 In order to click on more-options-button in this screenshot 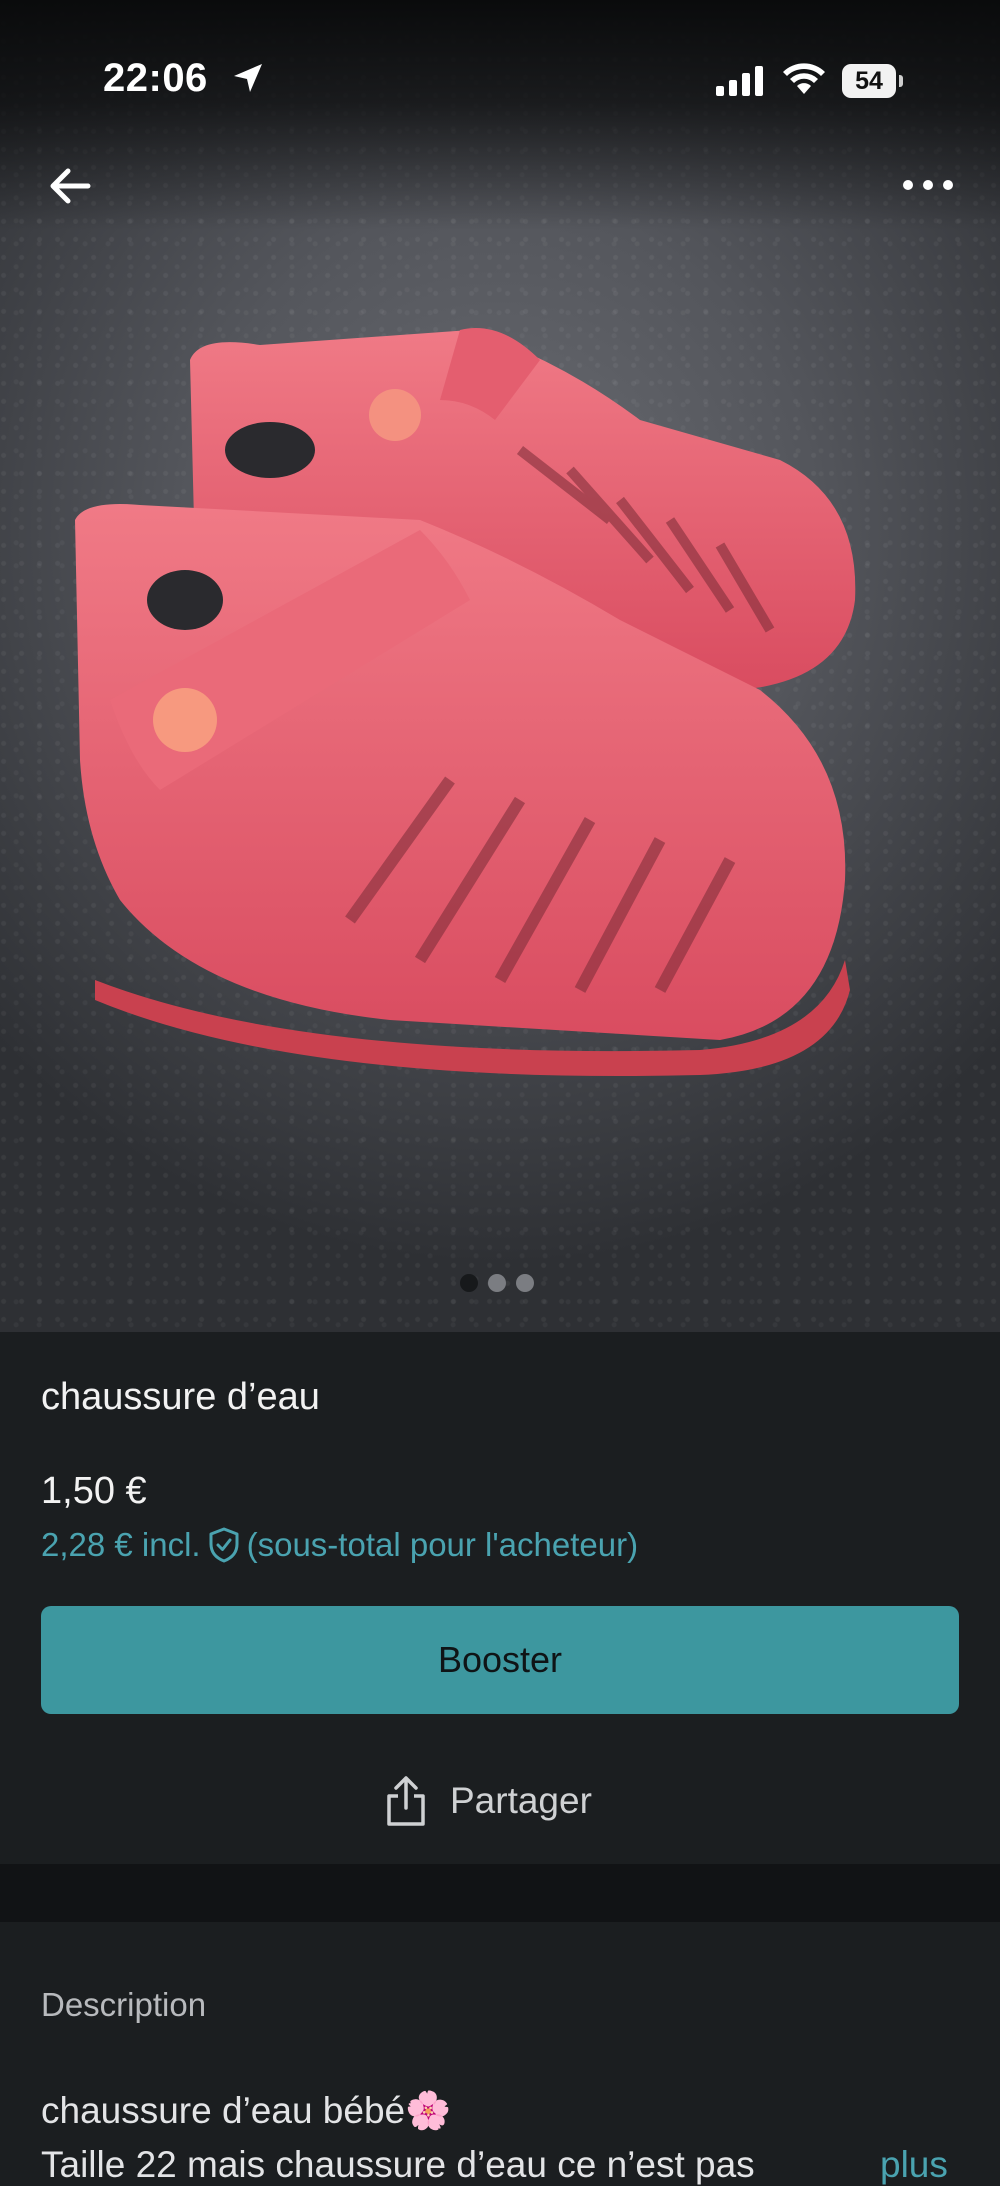, I will do `click(928, 185)`.